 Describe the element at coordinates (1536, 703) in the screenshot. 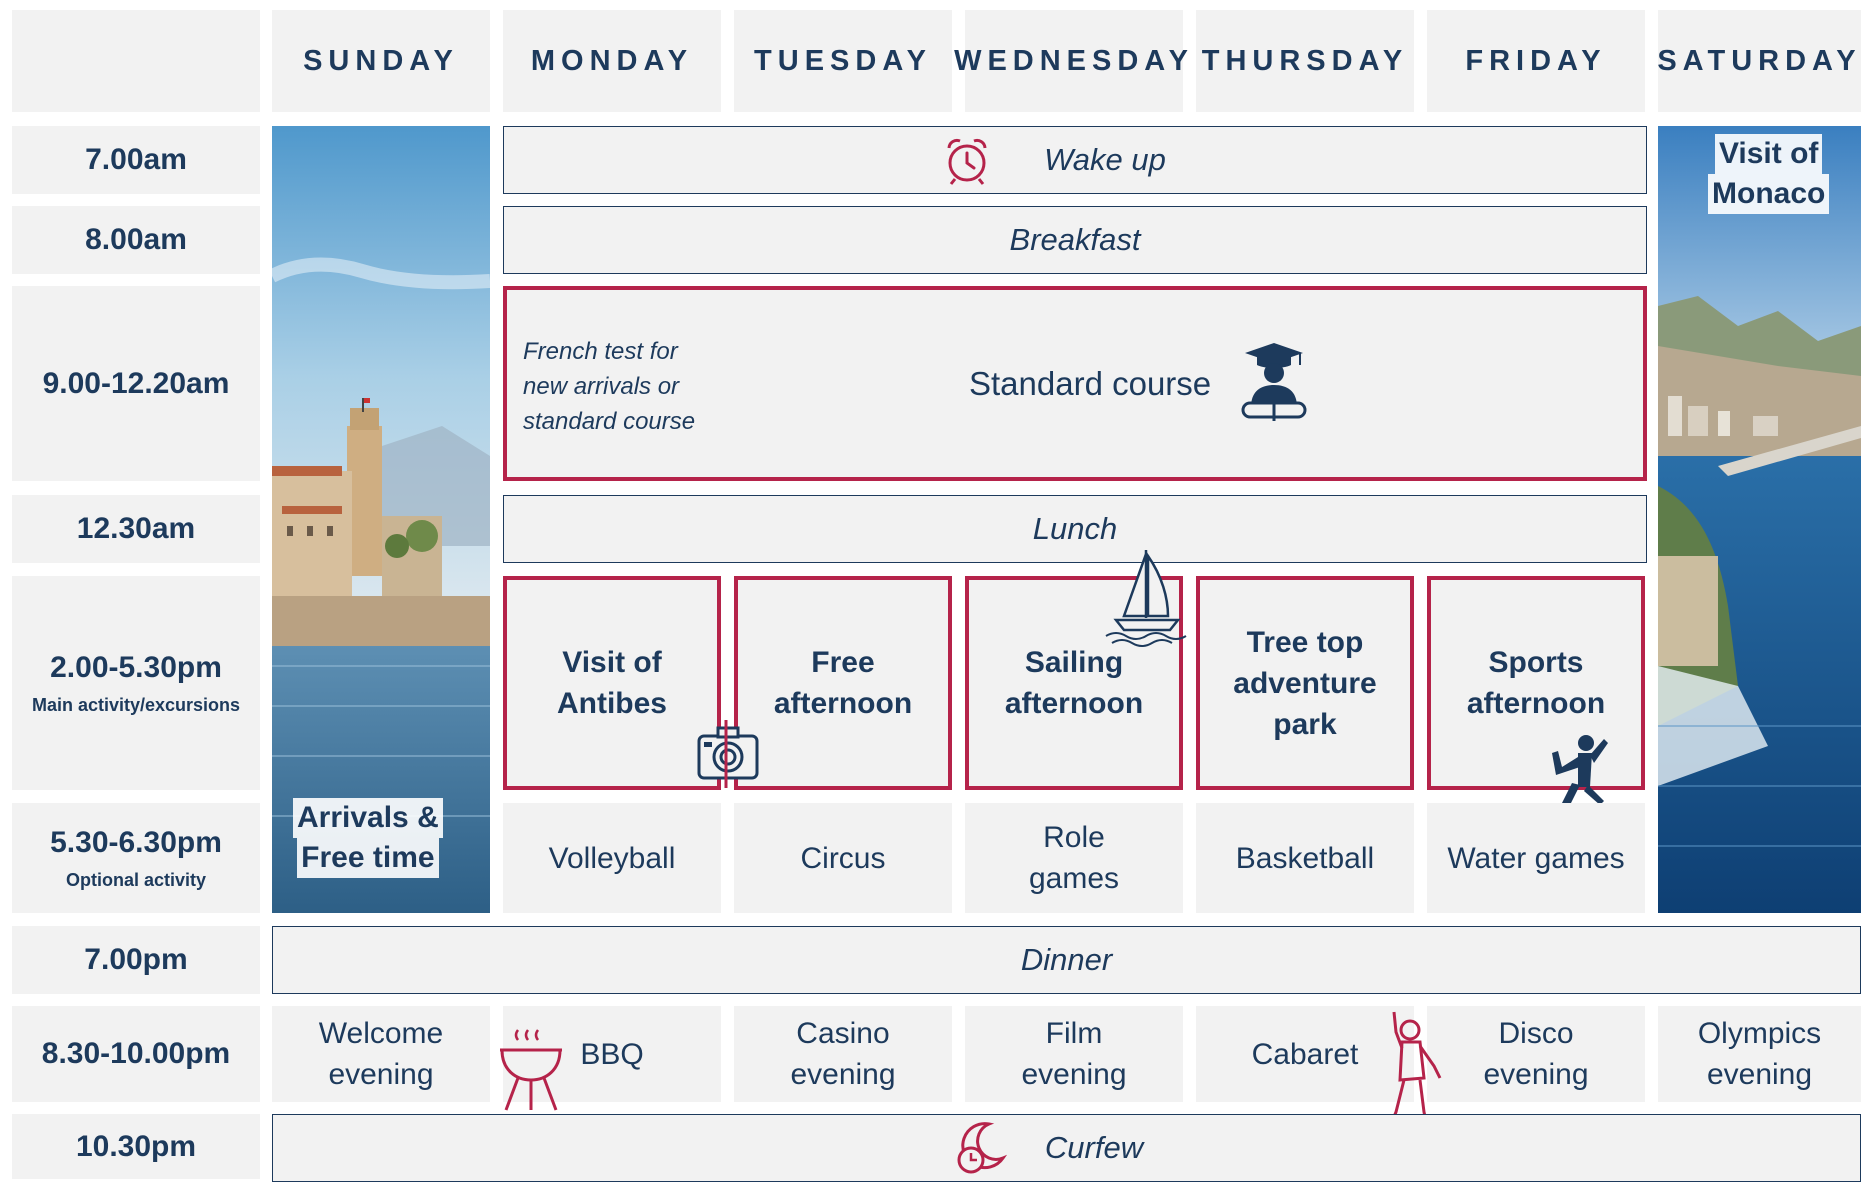

I see `afternoon-sports-line2: afternoon` at that location.